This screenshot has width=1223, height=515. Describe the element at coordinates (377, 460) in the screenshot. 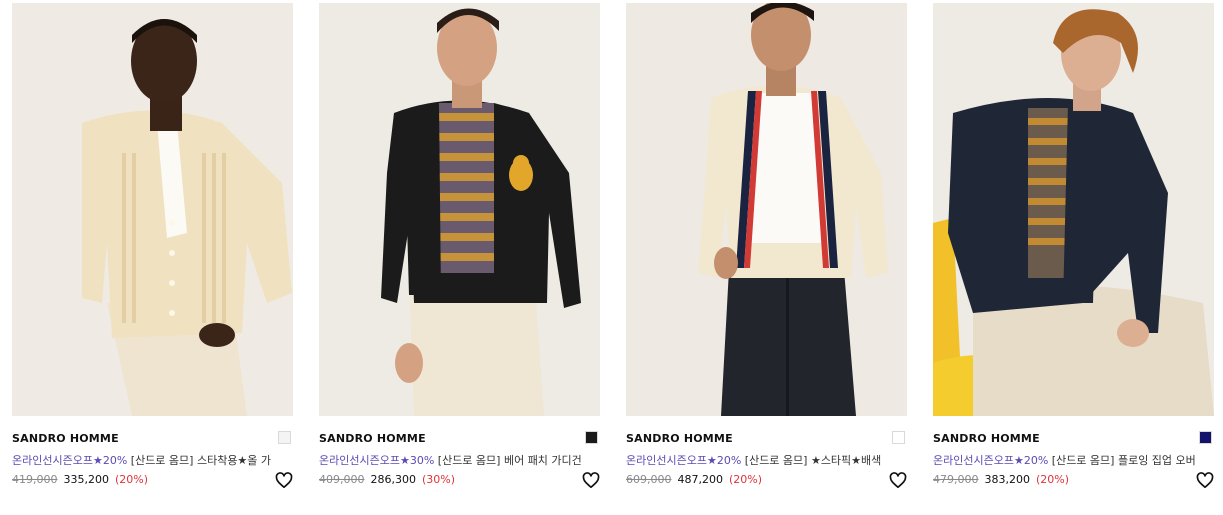

I see `promo-text: 온라인선시즌오프★30%` at that location.